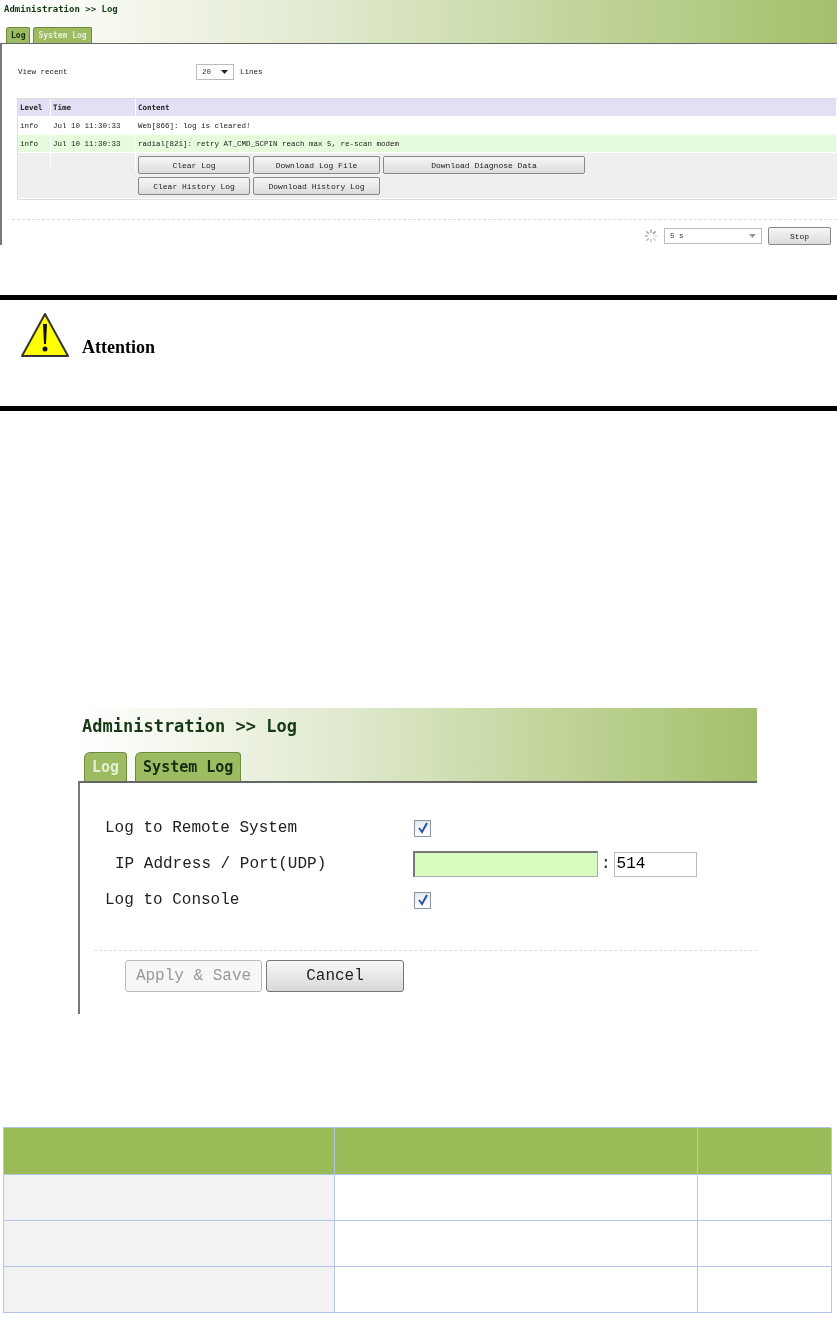 The width and height of the screenshot is (837, 1319). Describe the element at coordinates (505, 864) in the screenshot. I see `ip-address-field` at that location.